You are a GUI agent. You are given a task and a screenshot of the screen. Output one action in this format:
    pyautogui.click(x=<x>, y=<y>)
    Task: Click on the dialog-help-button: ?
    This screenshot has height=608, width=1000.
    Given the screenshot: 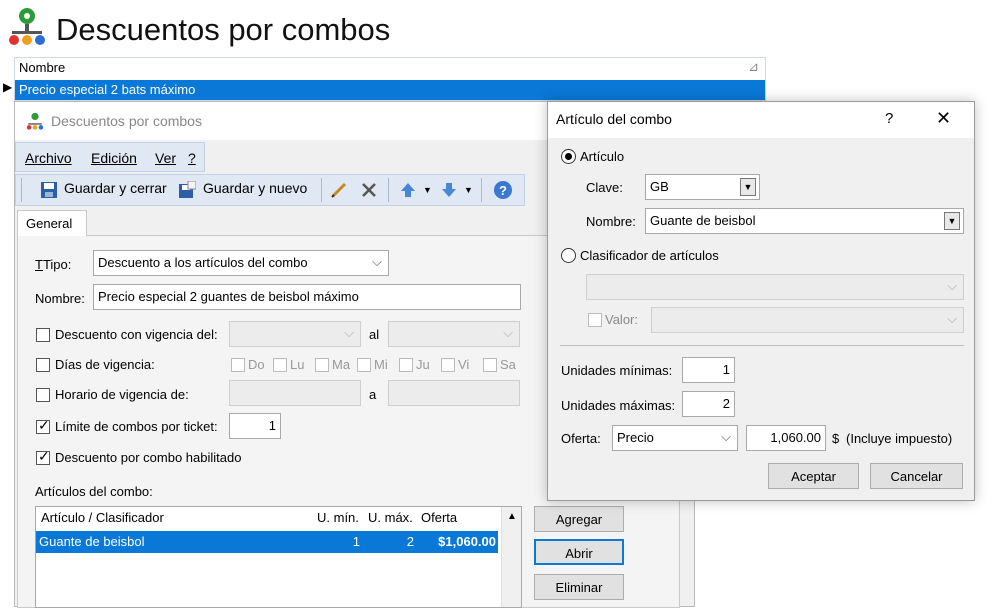 What is the action you would take?
    pyautogui.click(x=889, y=118)
    